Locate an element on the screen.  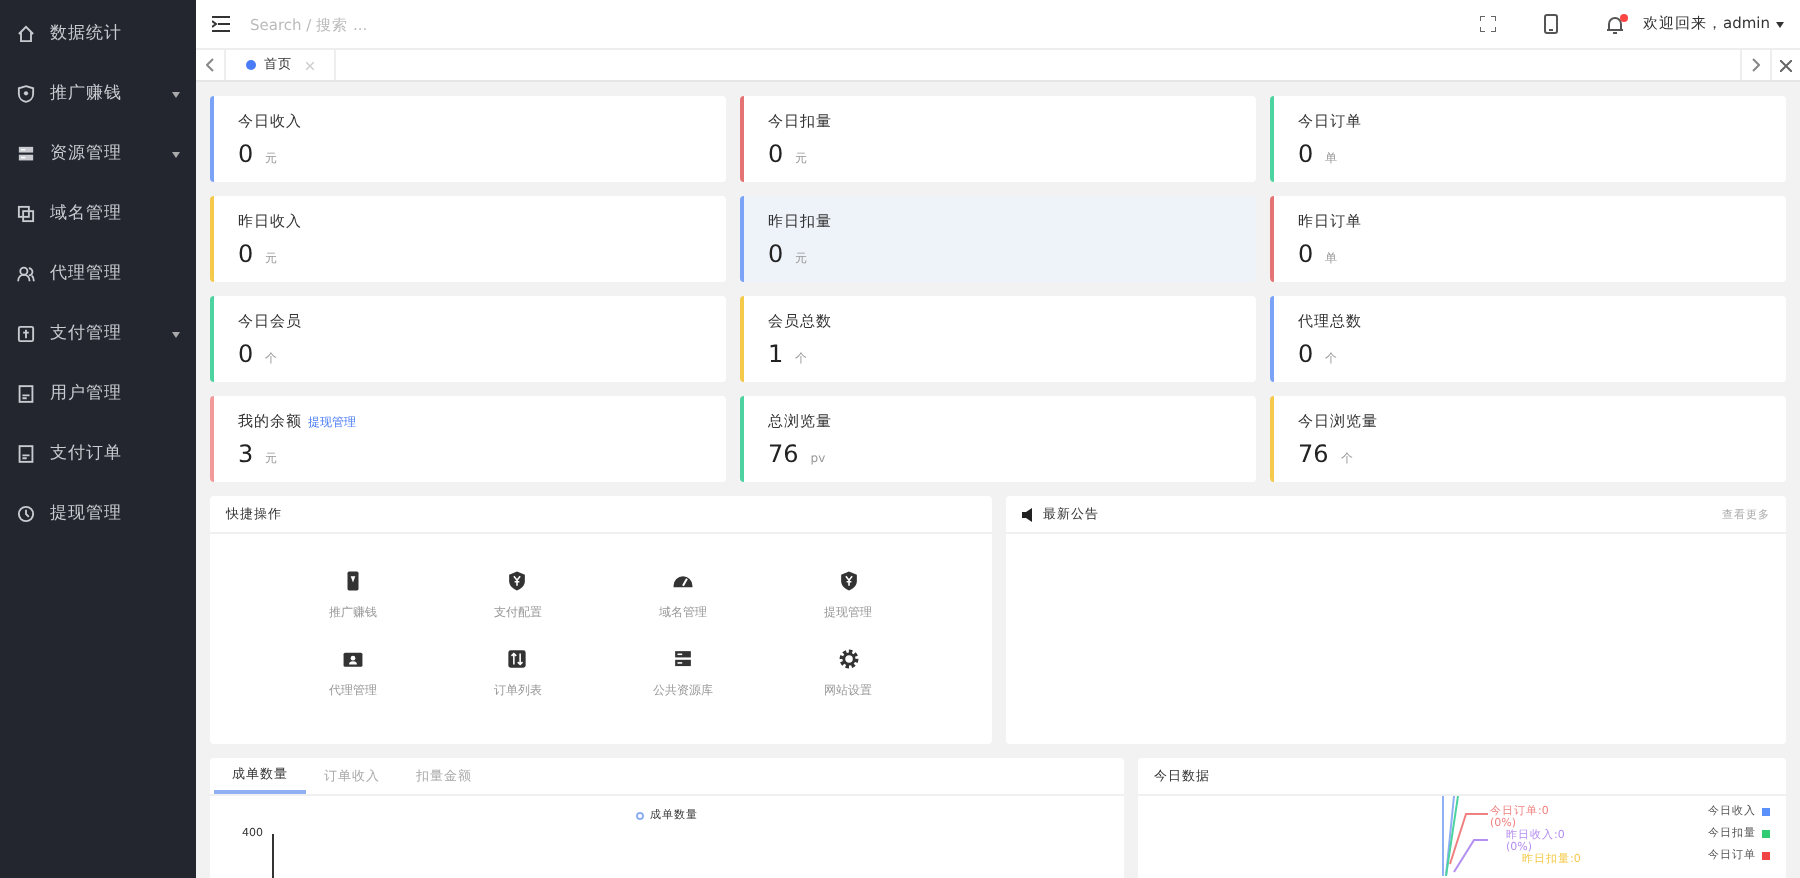
sort-icon is located at coordinates (517, 659).